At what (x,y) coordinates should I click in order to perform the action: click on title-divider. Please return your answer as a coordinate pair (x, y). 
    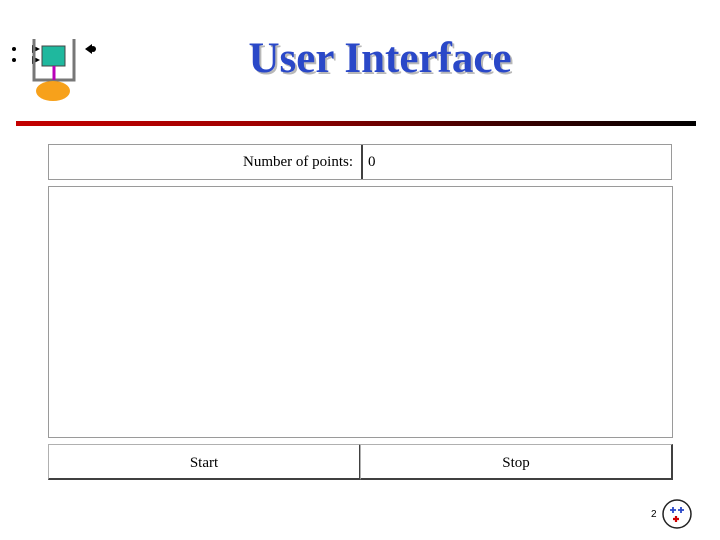
    Looking at the image, I should click on (356, 123).